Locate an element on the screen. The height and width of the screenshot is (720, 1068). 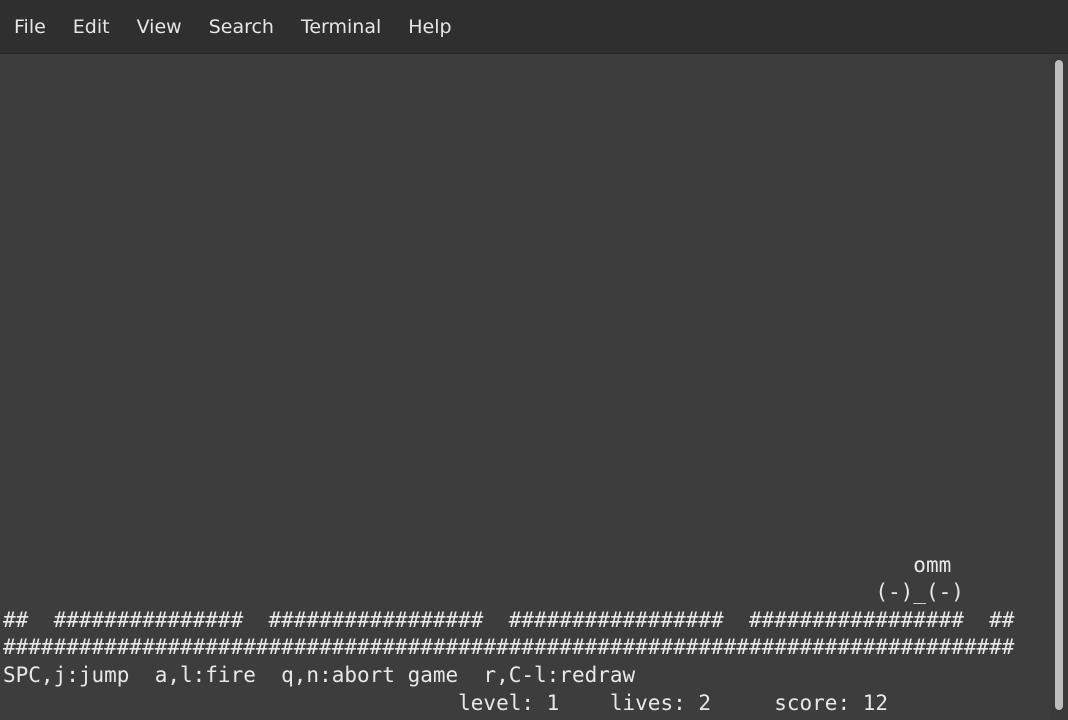
scrollbar-thumb is located at coordinates (1059, 385).